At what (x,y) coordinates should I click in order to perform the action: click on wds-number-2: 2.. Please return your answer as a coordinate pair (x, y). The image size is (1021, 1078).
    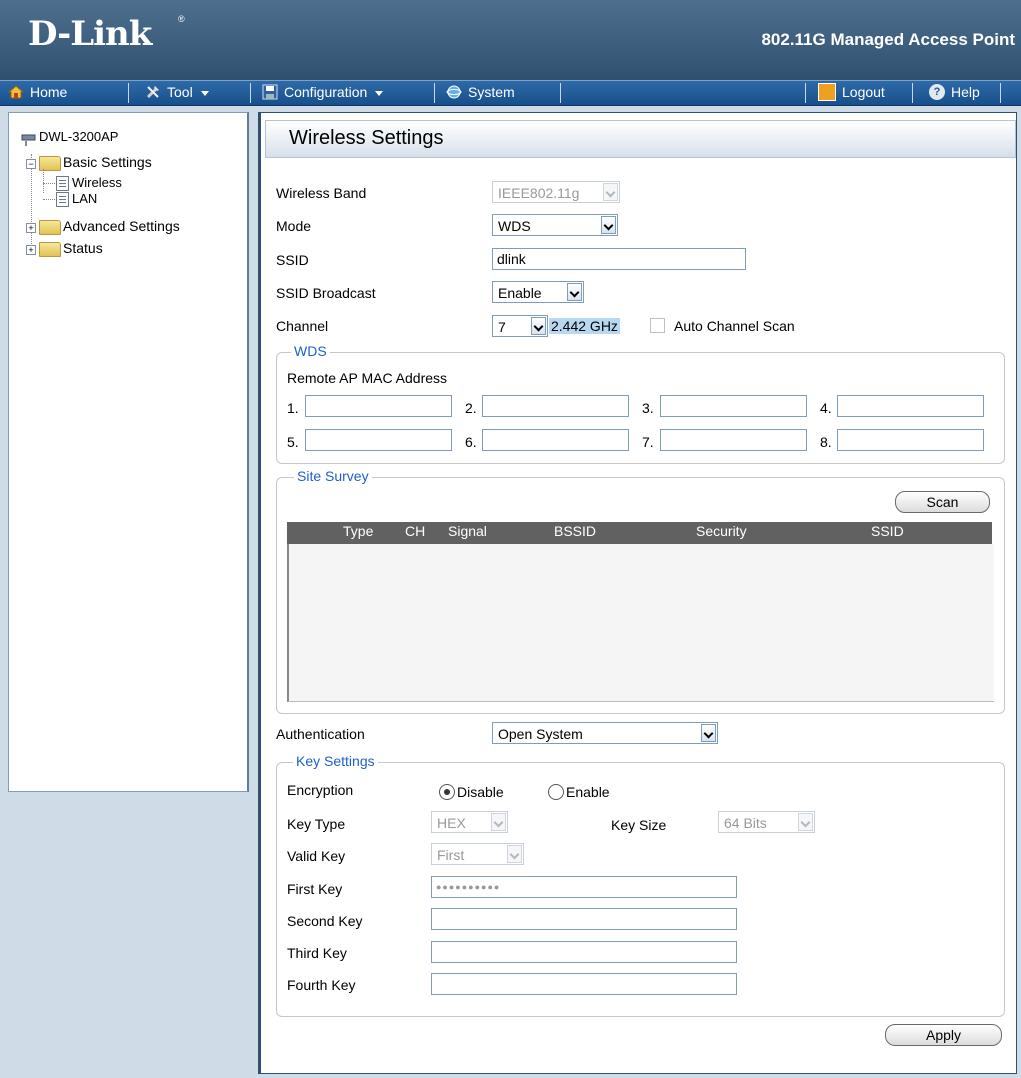
    Looking at the image, I should click on (471, 408).